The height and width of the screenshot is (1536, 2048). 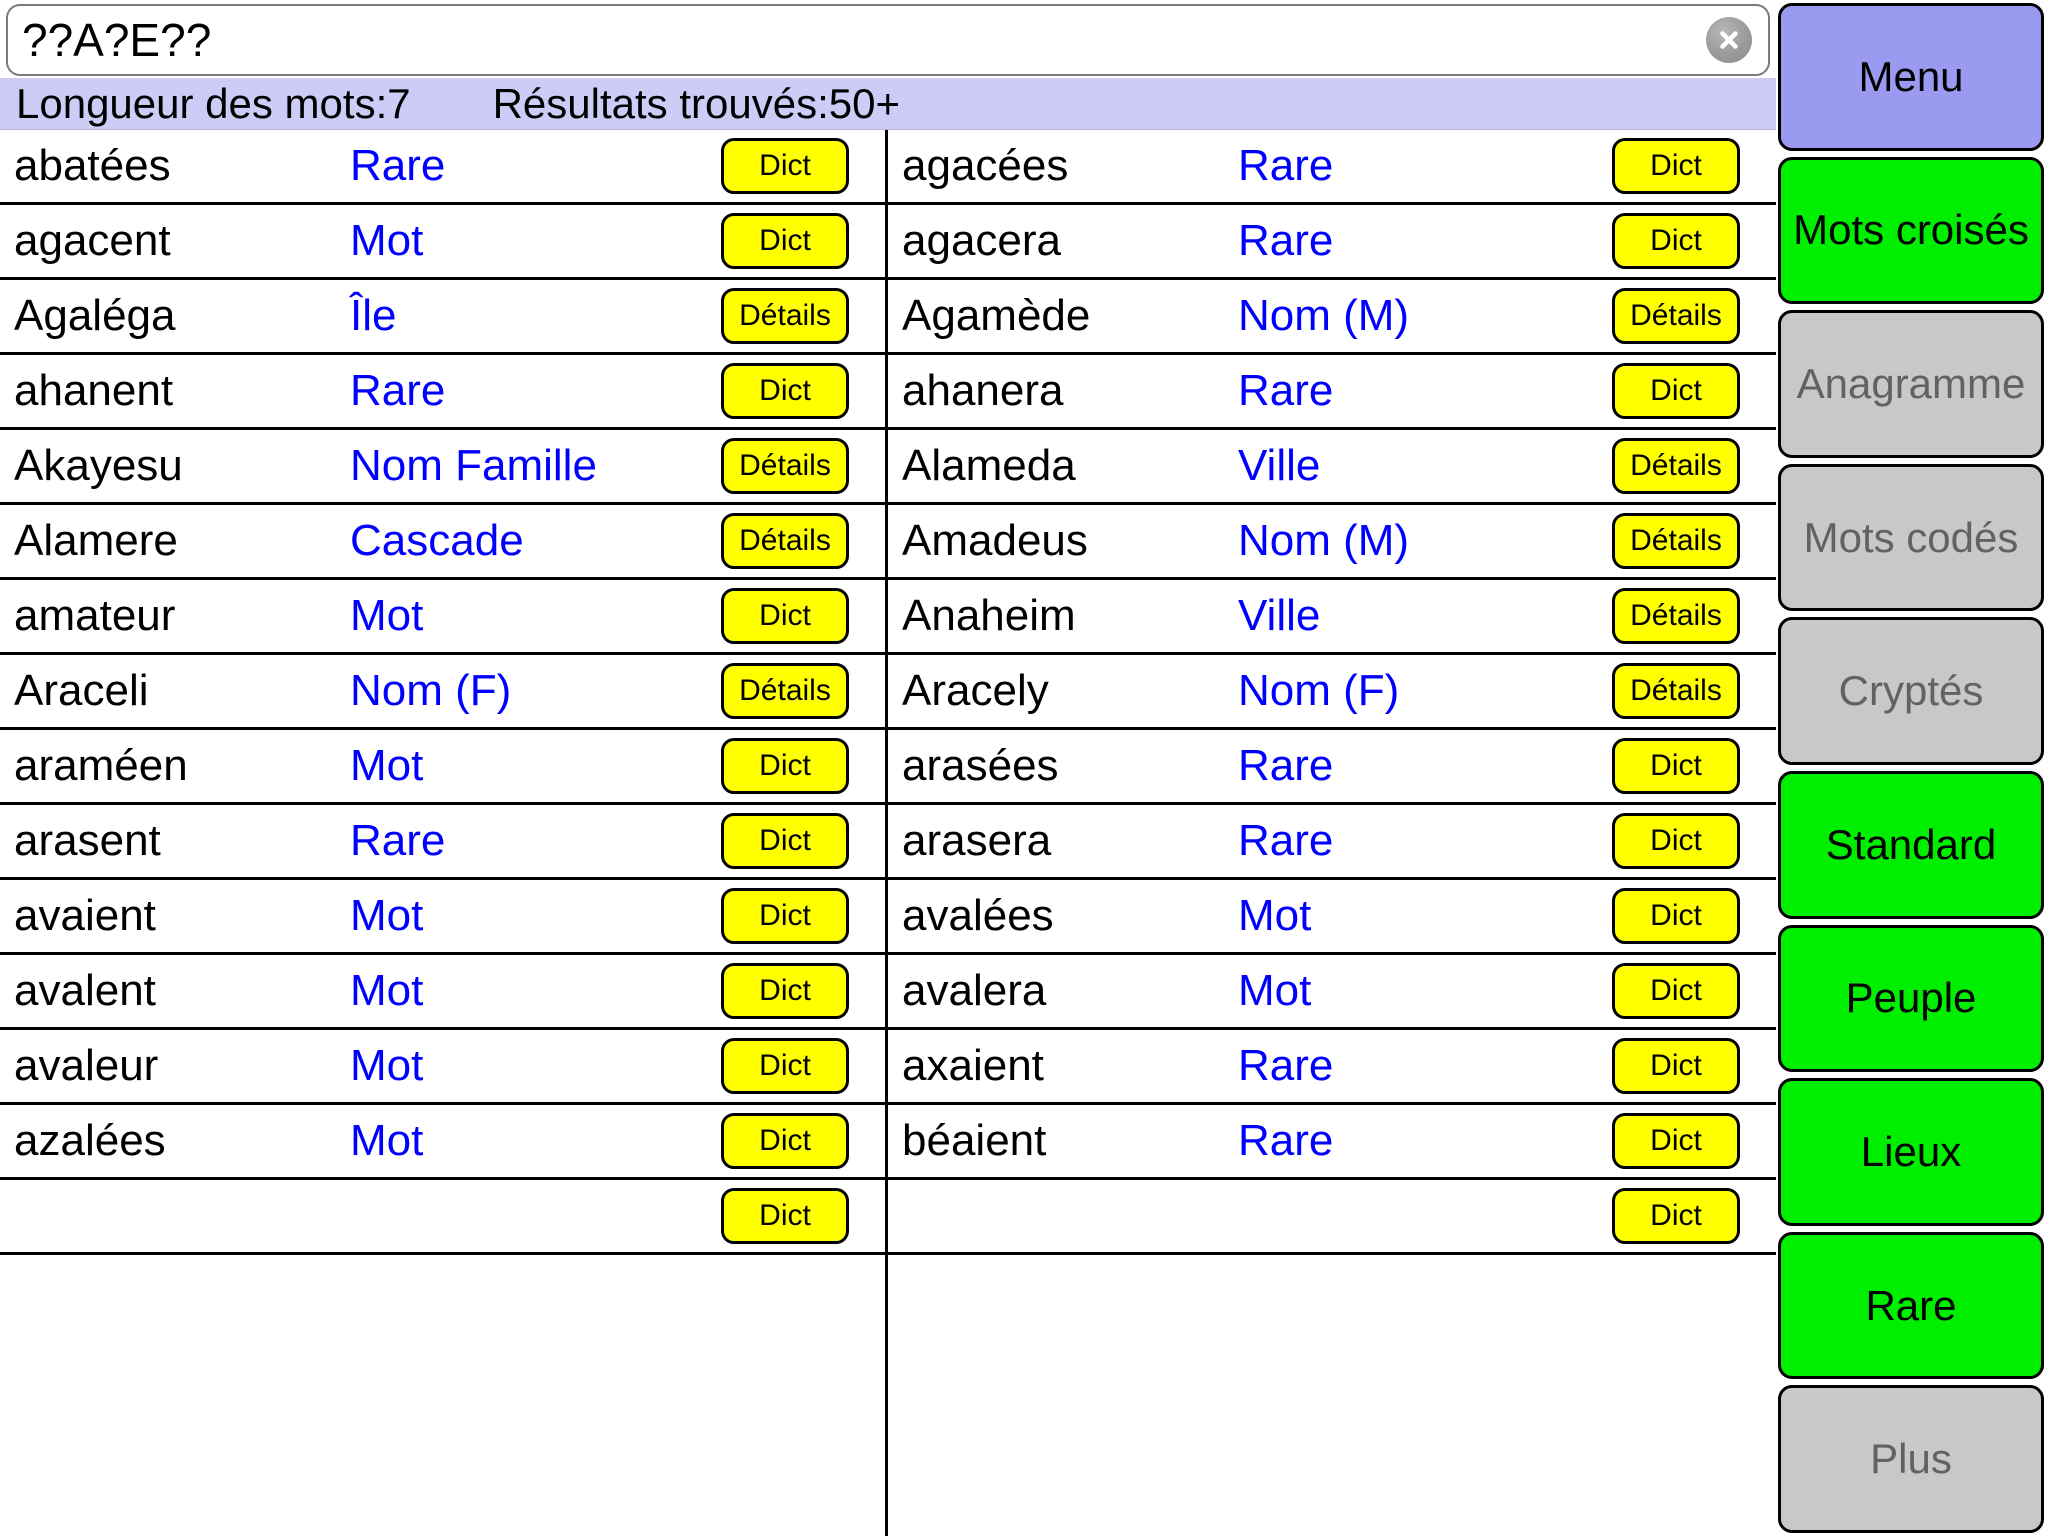 I want to click on table-row: avaleur Mot Dict, so click(x=442, y=1067).